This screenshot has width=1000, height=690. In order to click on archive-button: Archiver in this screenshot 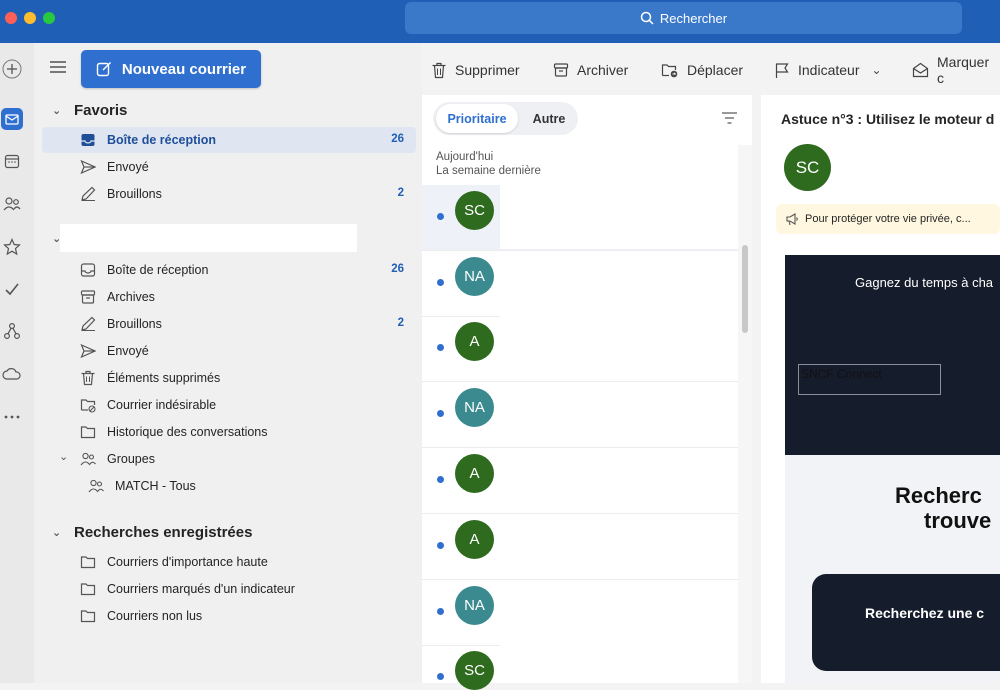, I will do `click(590, 70)`.